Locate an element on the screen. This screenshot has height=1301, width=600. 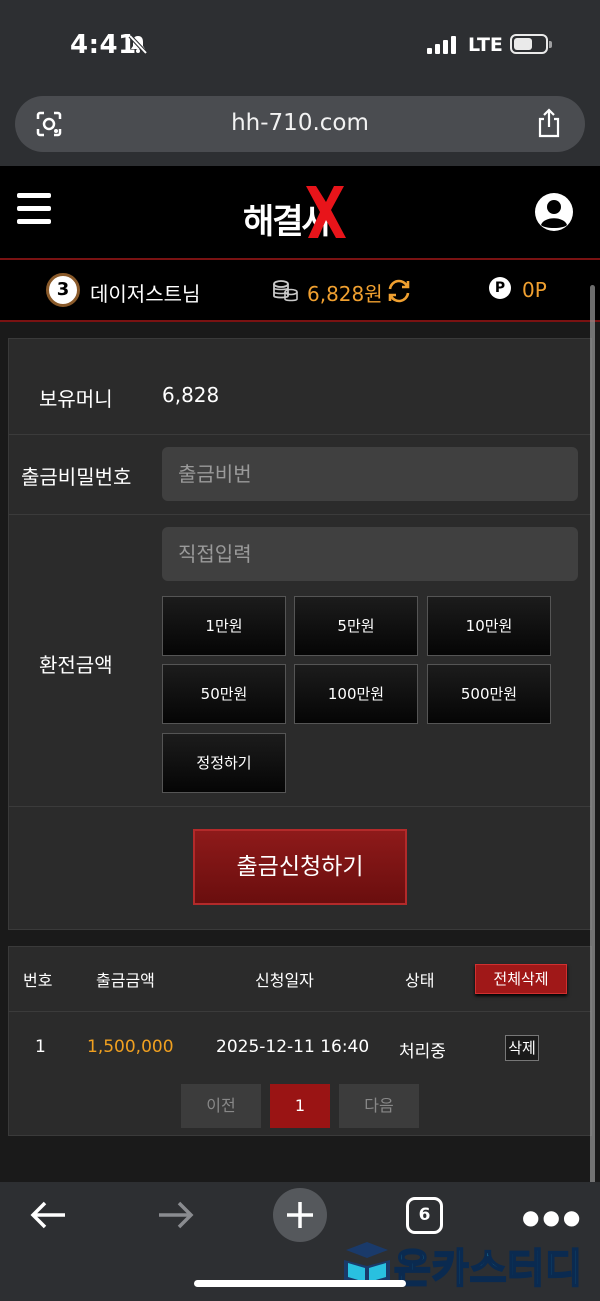
balance-row: 보유머니 6,828 is located at coordinates (300, 387).